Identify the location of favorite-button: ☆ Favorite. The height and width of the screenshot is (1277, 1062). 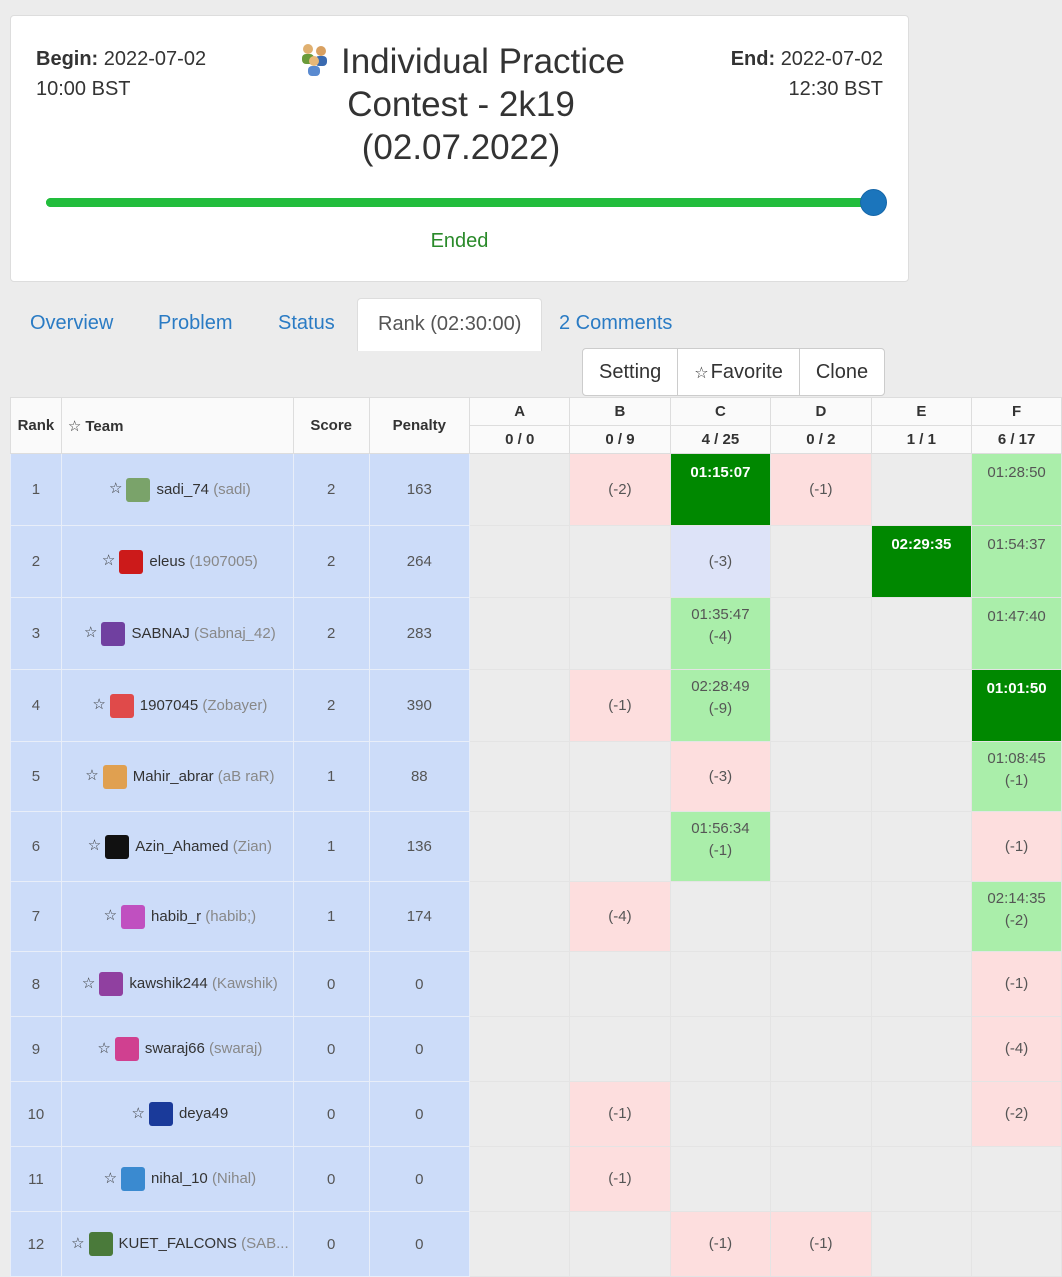
(739, 372).